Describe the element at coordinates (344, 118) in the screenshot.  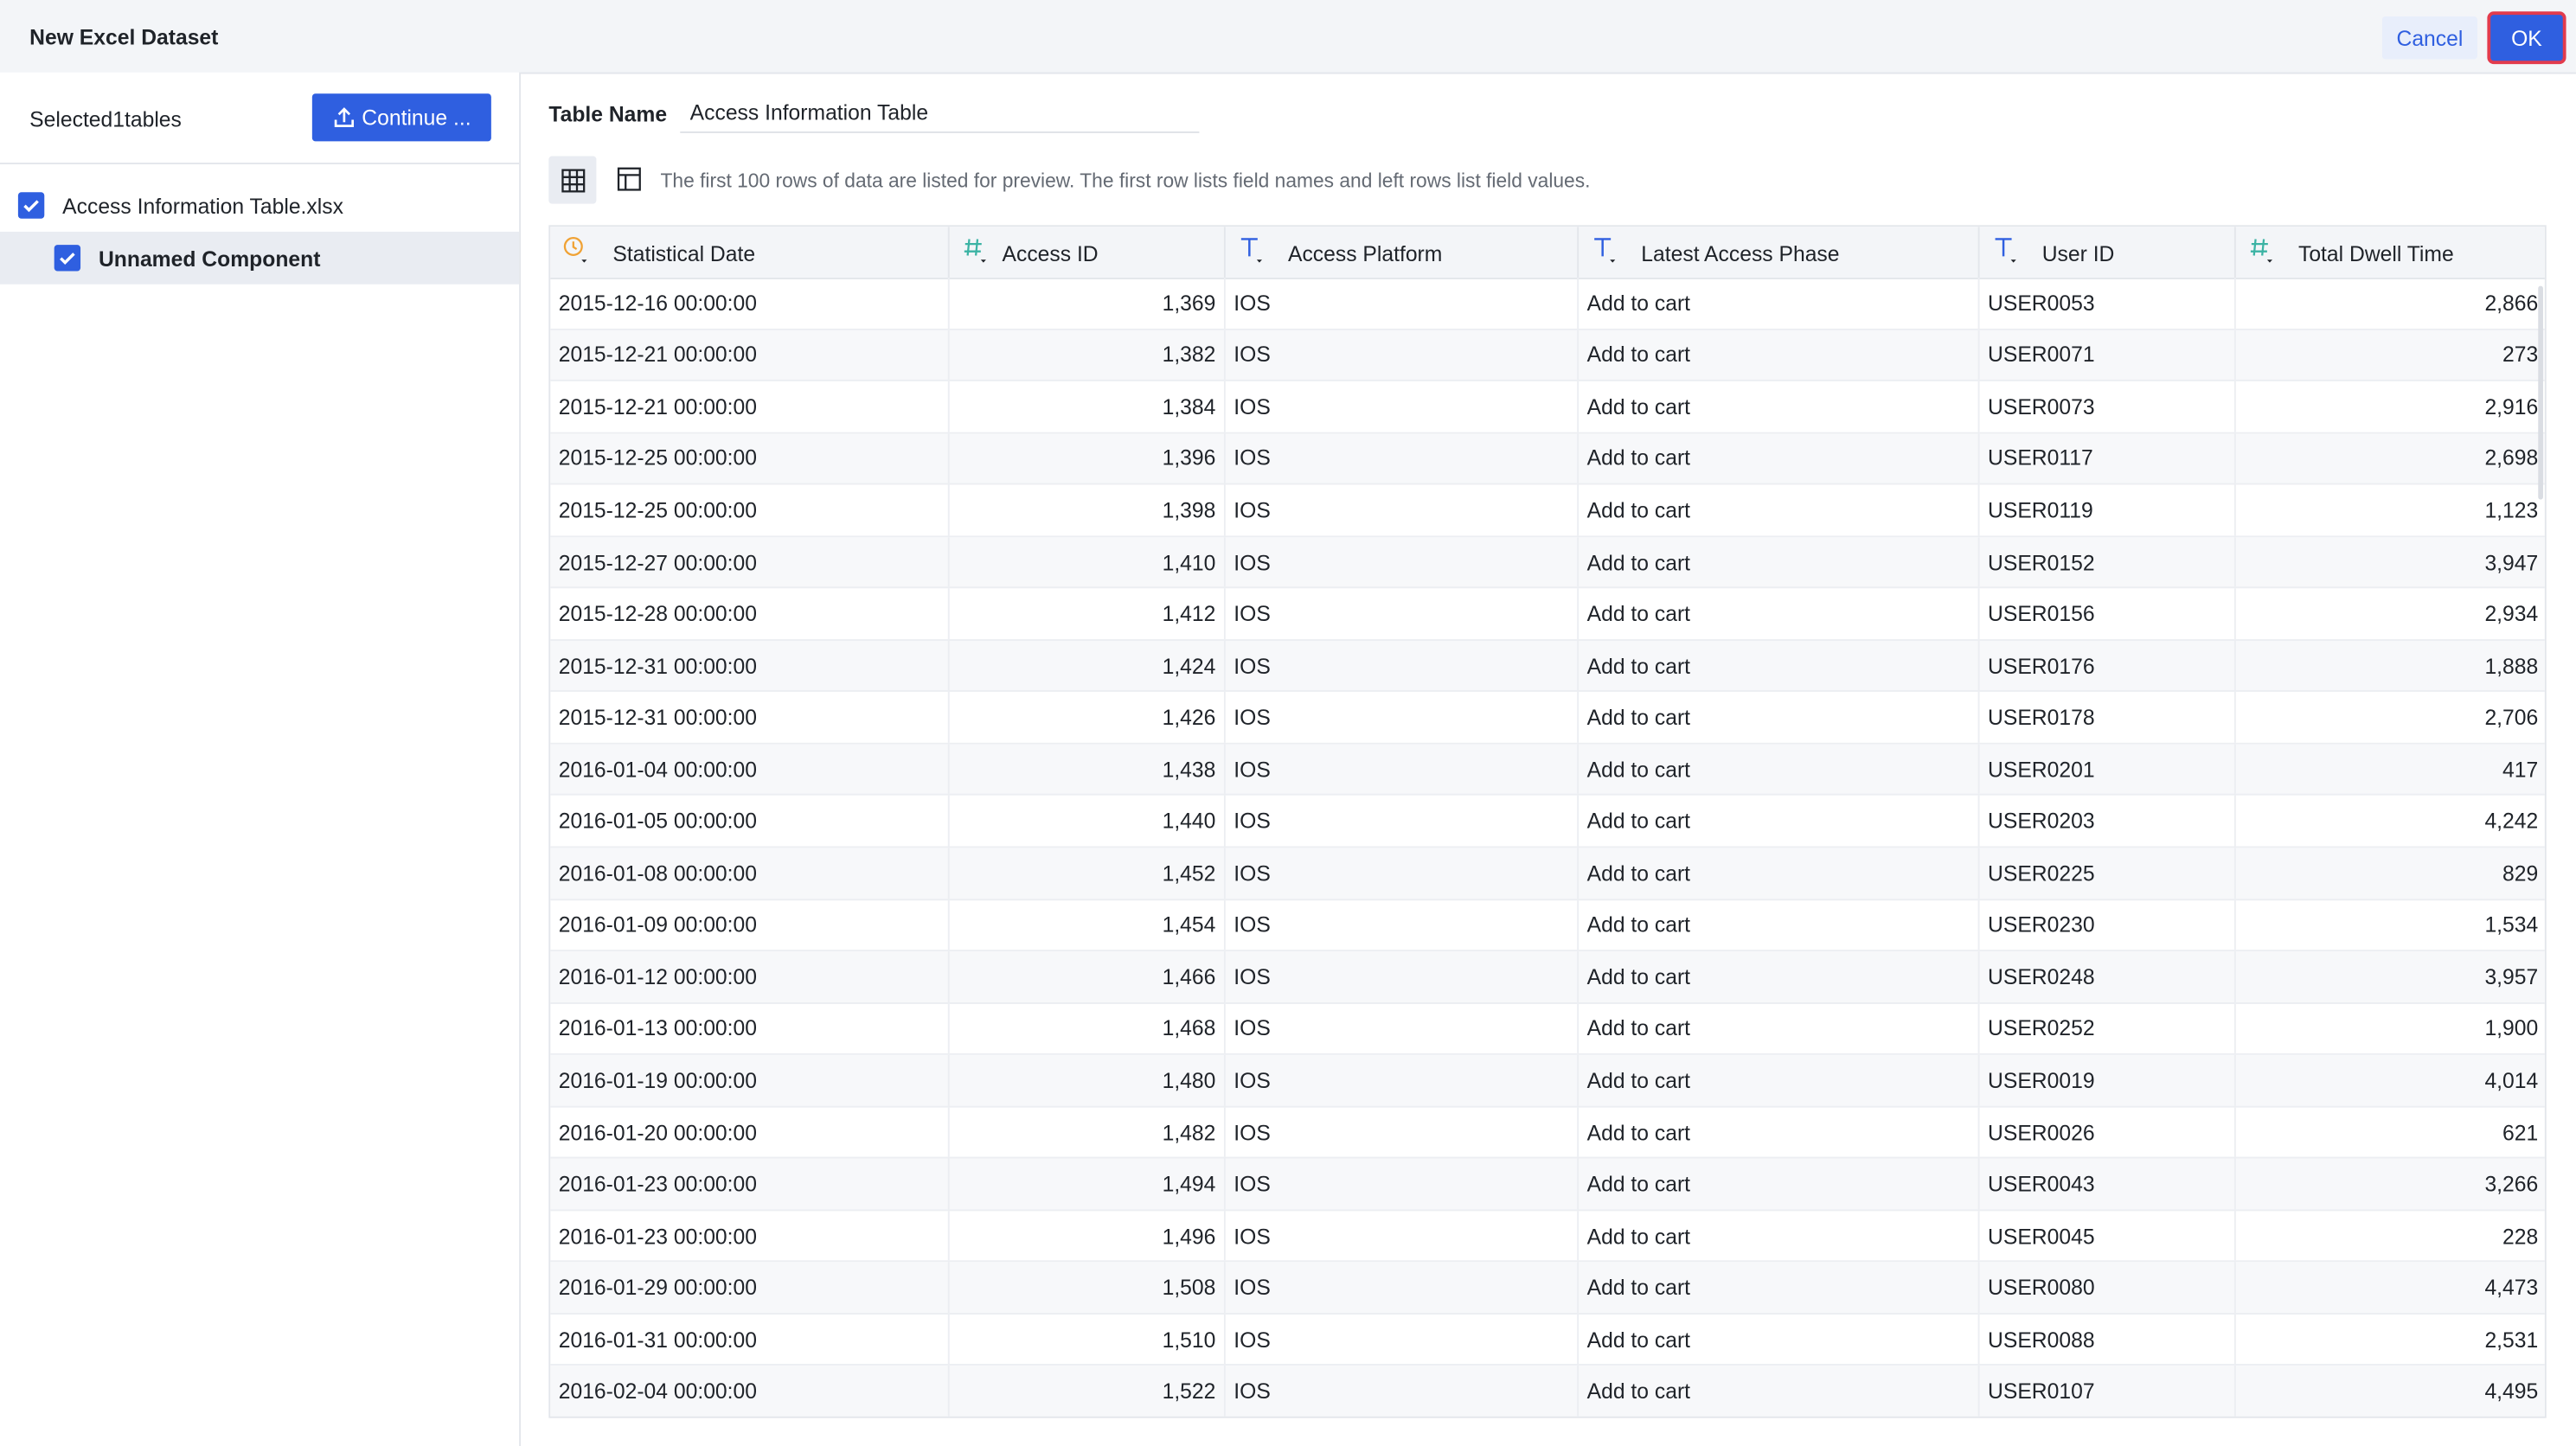
I see `upload-icon` at that location.